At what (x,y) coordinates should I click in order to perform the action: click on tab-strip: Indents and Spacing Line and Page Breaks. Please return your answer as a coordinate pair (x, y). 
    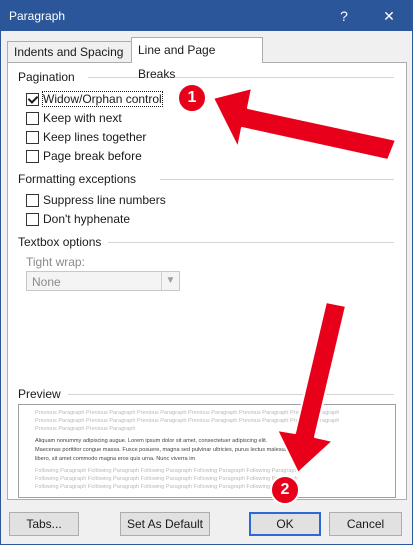
    Looking at the image, I should click on (207, 59).